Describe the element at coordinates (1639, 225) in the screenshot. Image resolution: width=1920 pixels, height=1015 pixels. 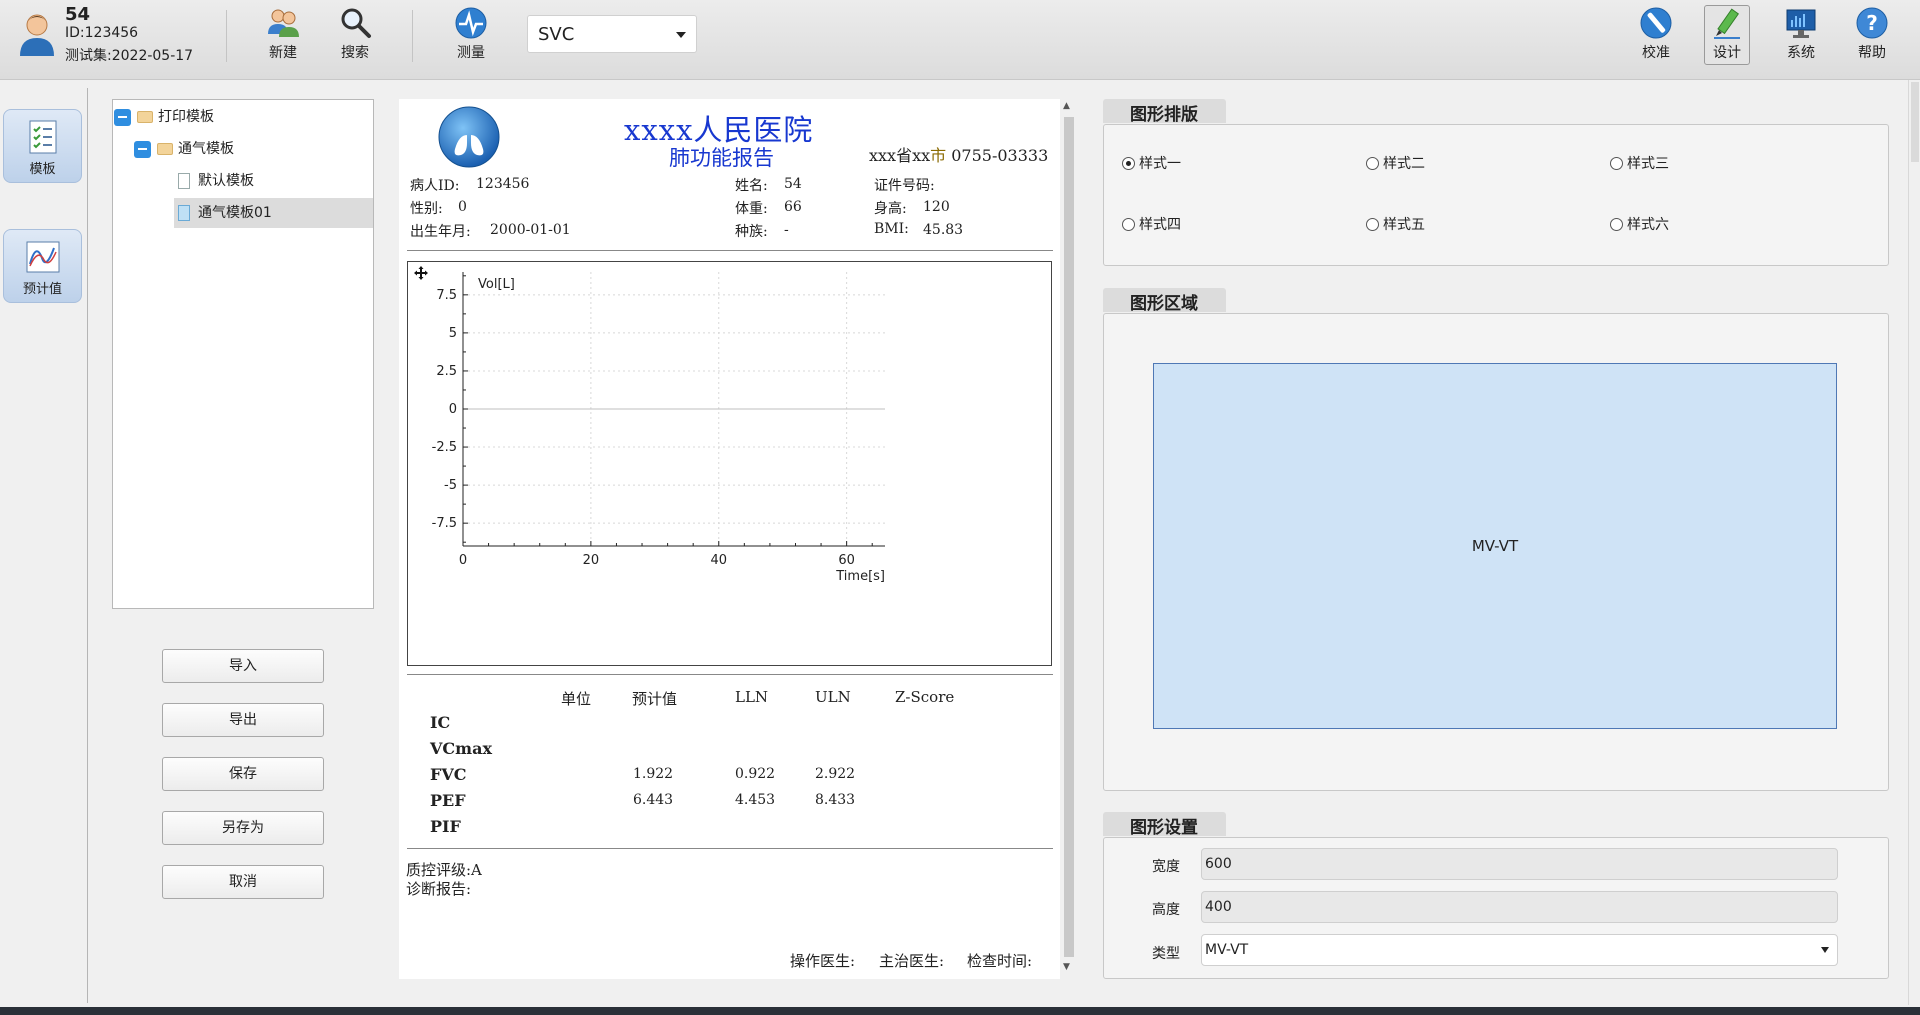
I see `layout-option-6: 样式六` at that location.